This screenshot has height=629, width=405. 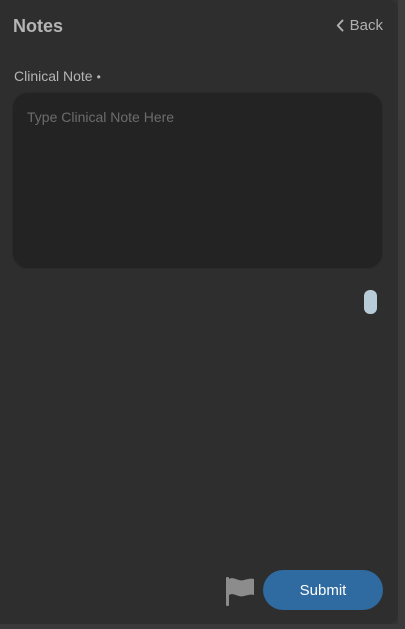 What do you see at coordinates (323, 590) in the screenshot?
I see `submit-button: Submit` at bounding box center [323, 590].